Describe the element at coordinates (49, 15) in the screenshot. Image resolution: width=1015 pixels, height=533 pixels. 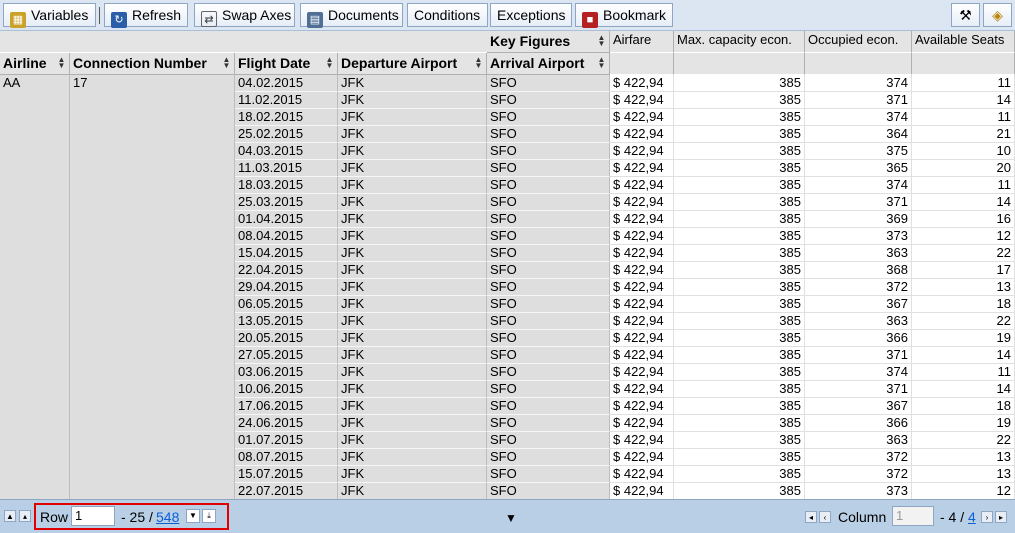
I see `variables-button: ▦ Variables` at that location.